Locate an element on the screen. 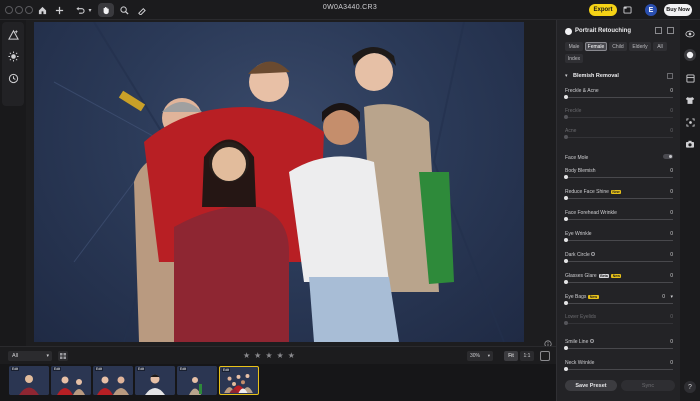  clothing-shirt-icon is located at coordinates (690, 100).